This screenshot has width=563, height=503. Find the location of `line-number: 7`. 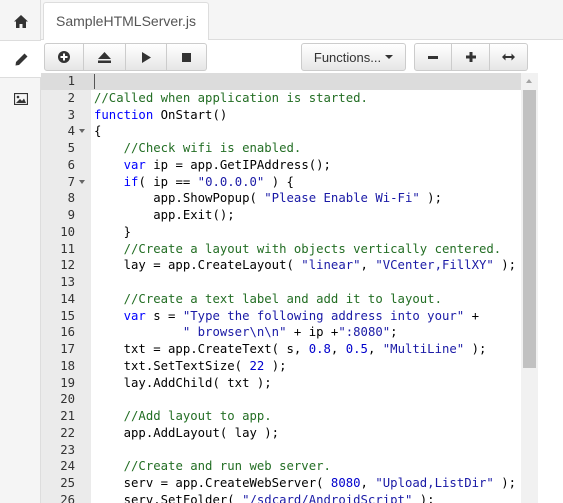

line-number: 7 is located at coordinates (71, 181).